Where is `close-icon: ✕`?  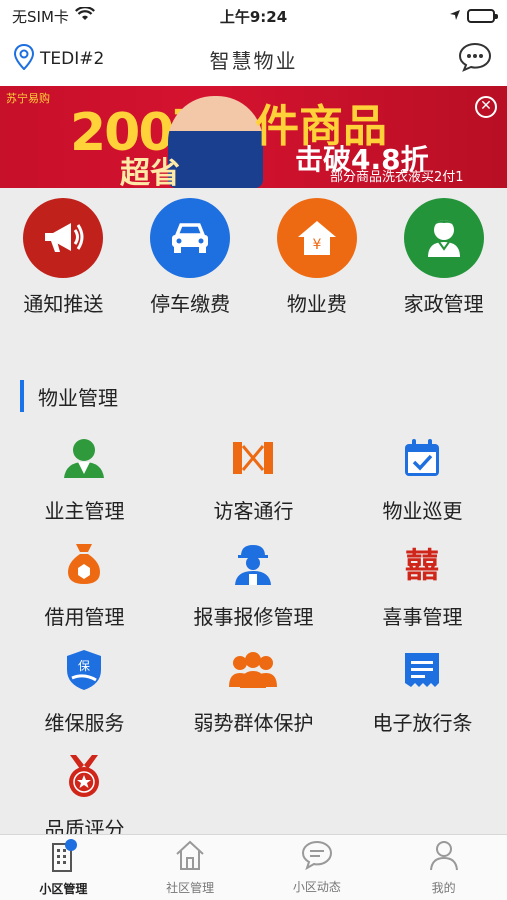 close-icon: ✕ is located at coordinates (486, 106).